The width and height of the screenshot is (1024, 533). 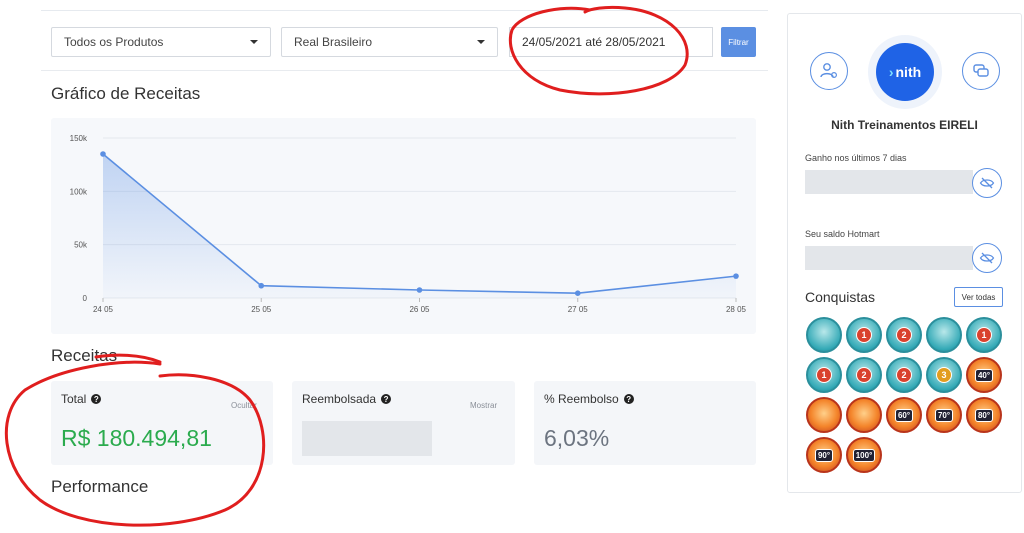 I want to click on badge-fire-icon, so click(x=864, y=415).